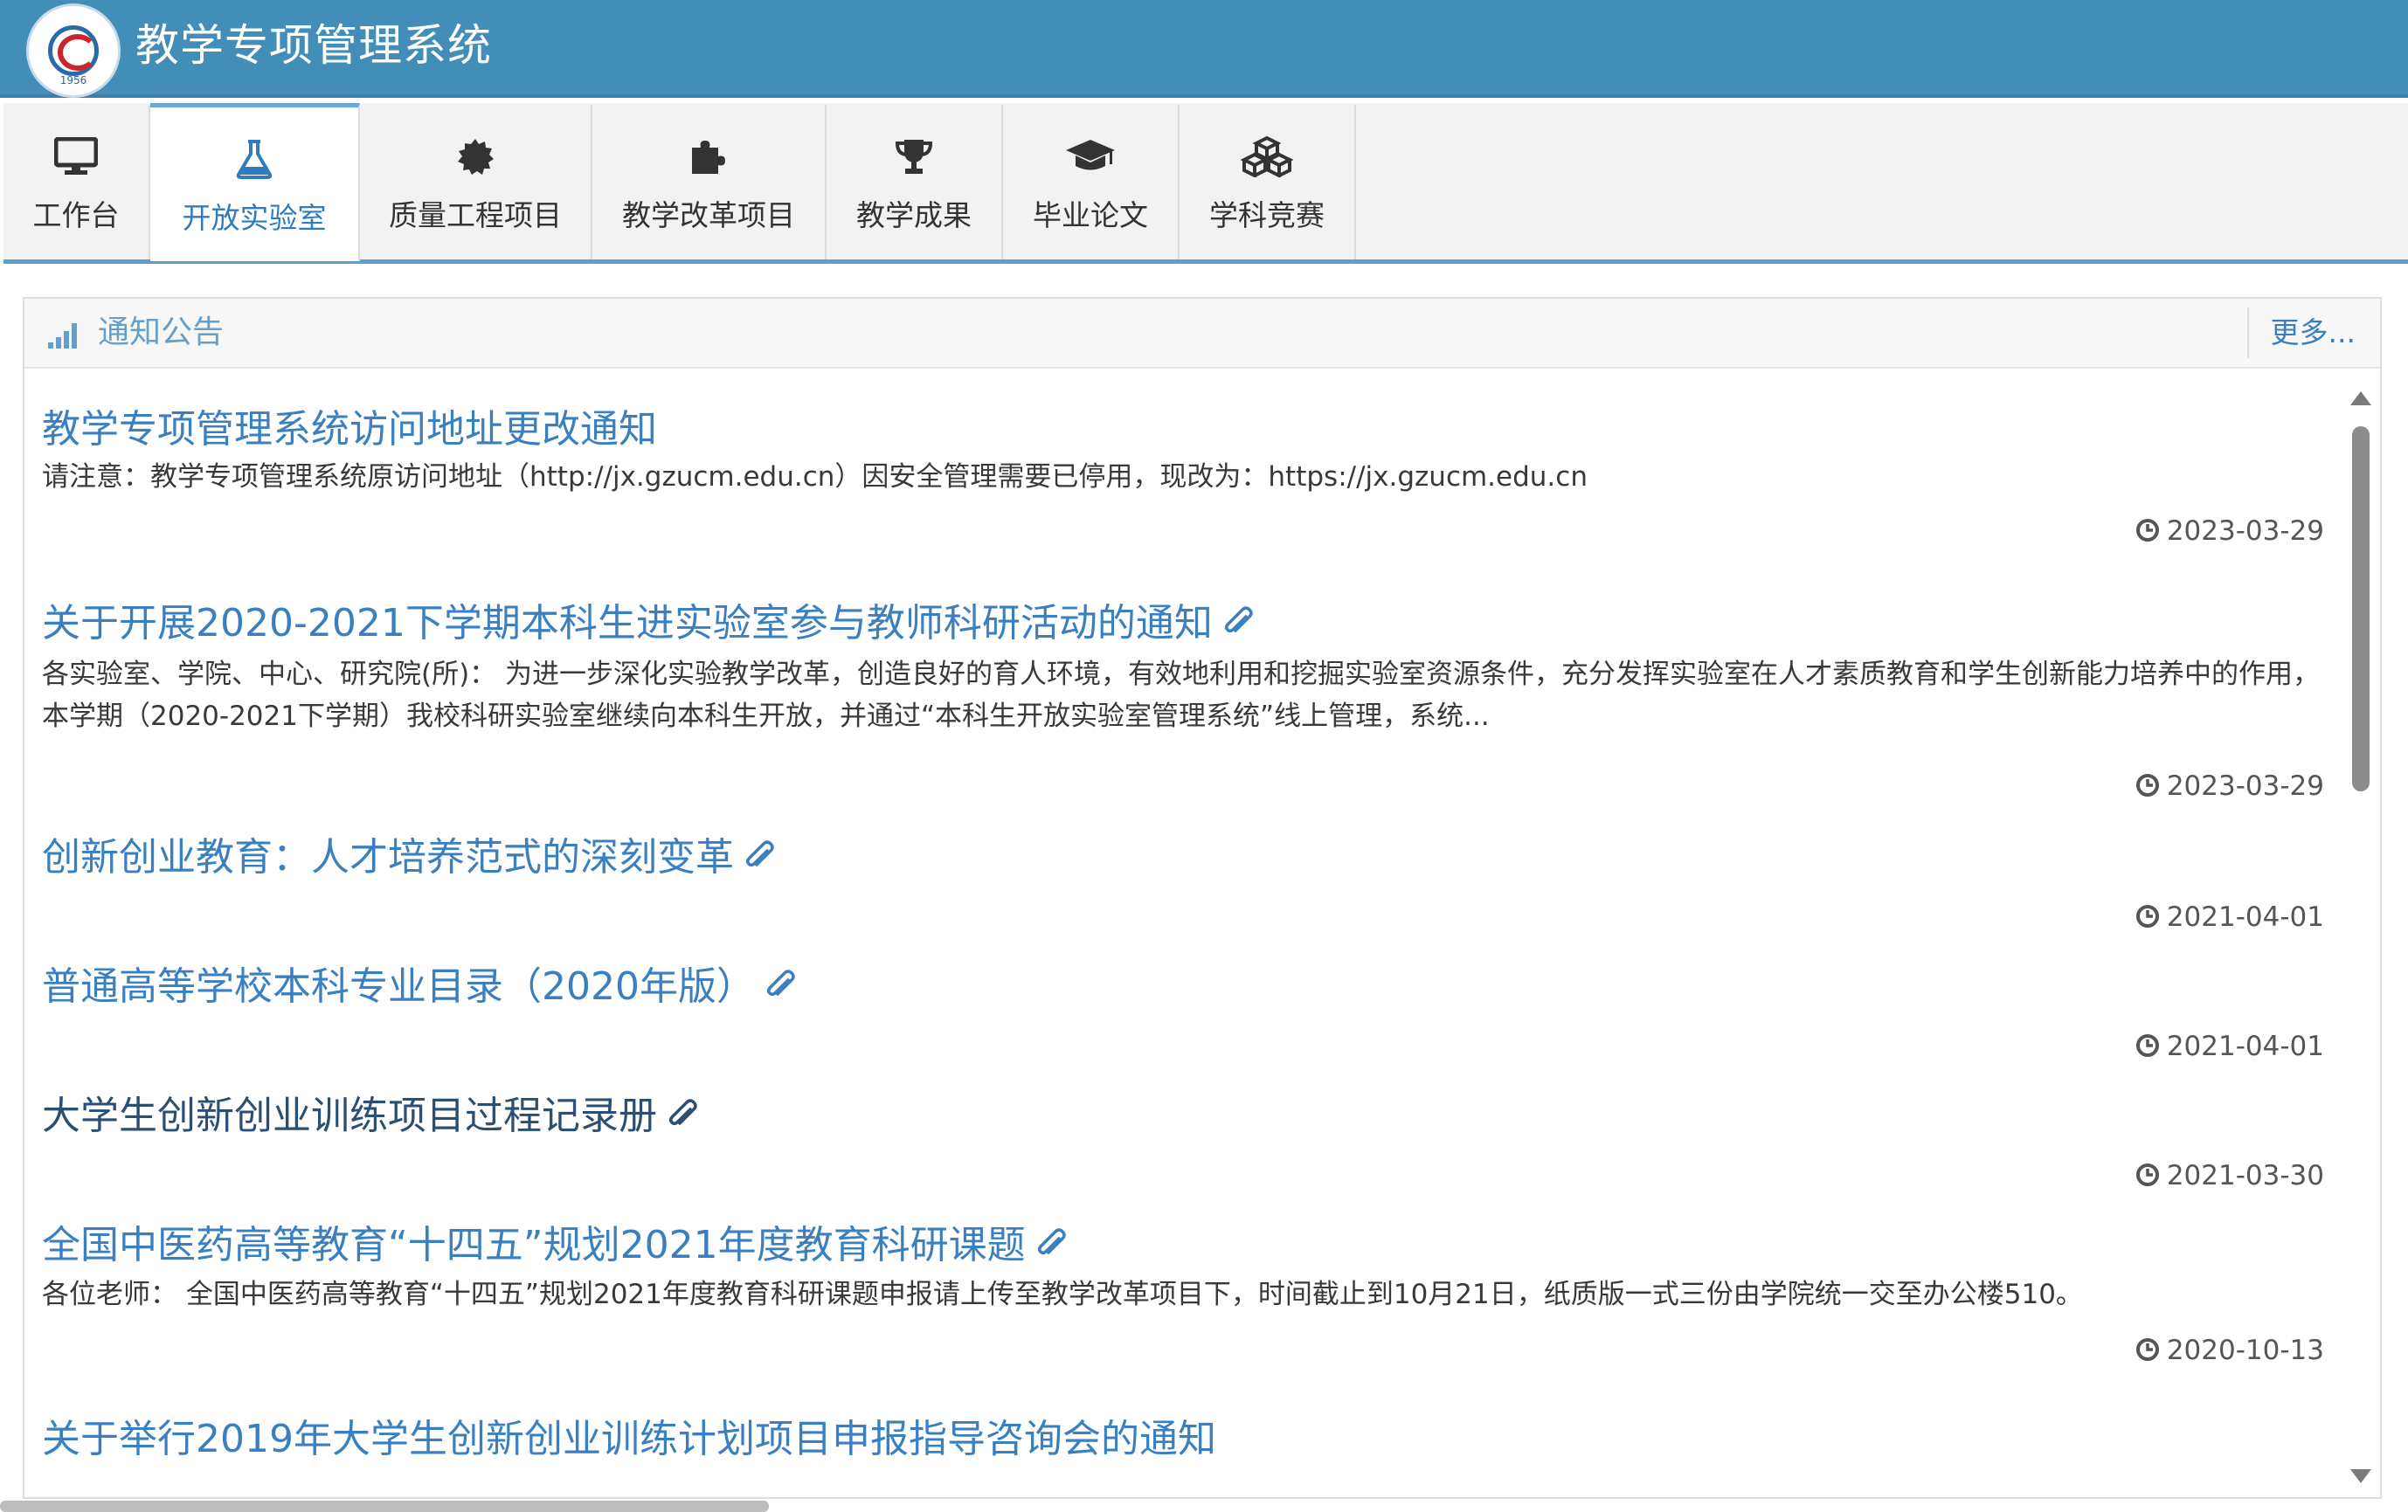 This screenshot has height=1512, width=2408. Describe the element at coordinates (2248, 332) in the screenshot. I see `divider` at that location.